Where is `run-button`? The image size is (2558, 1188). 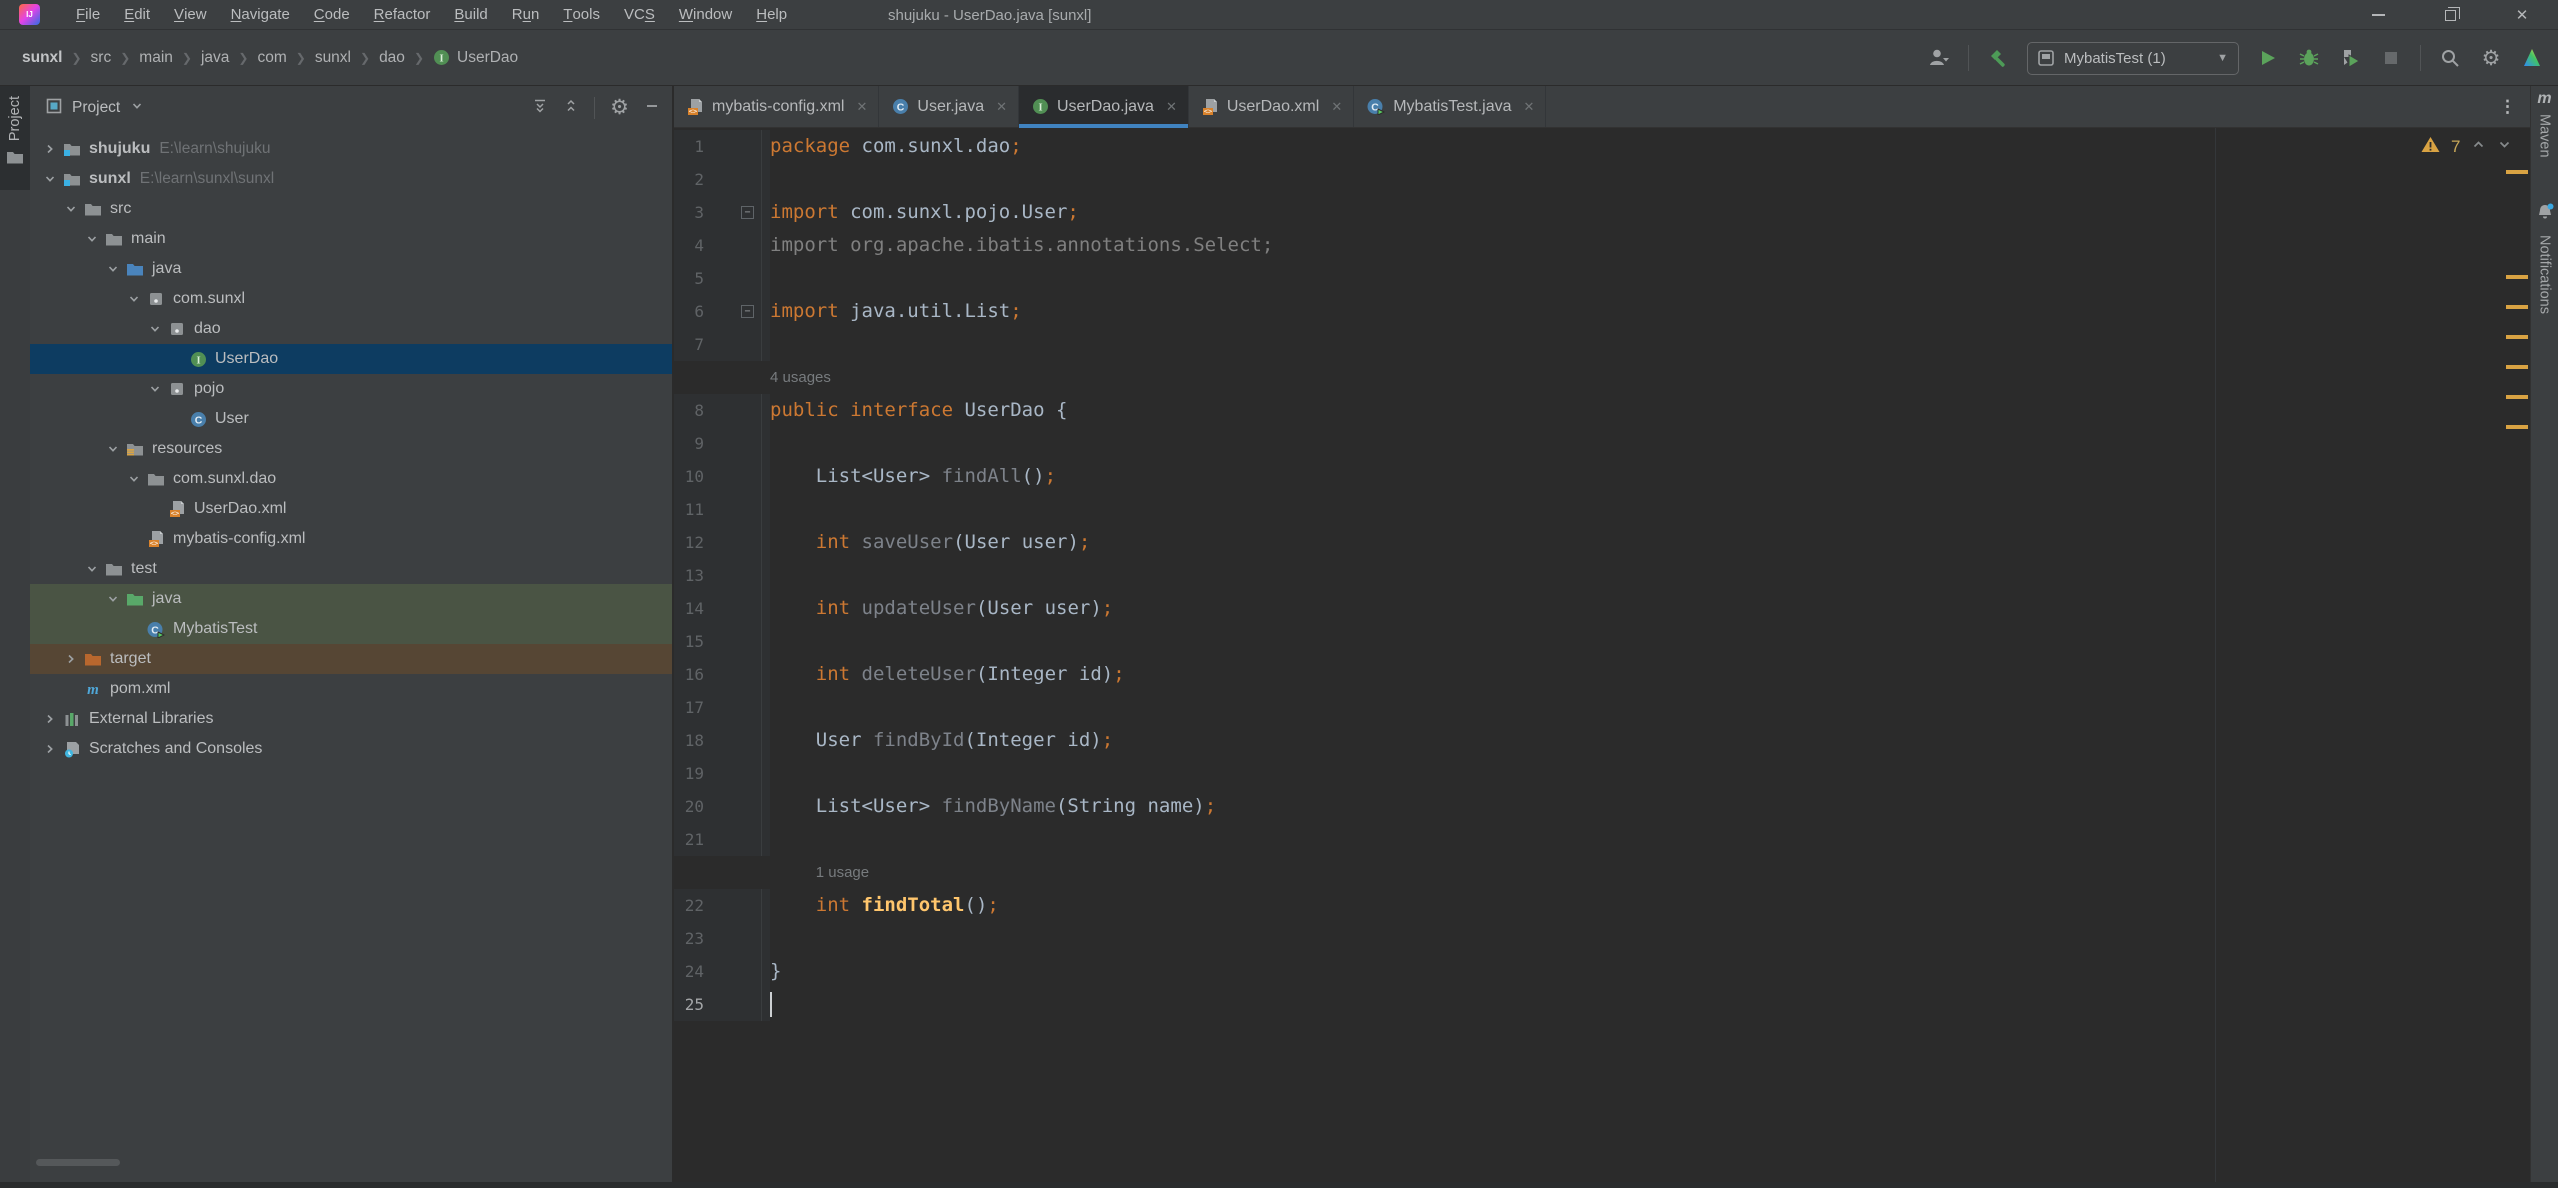 run-button is located at coordinates (2268, 58).